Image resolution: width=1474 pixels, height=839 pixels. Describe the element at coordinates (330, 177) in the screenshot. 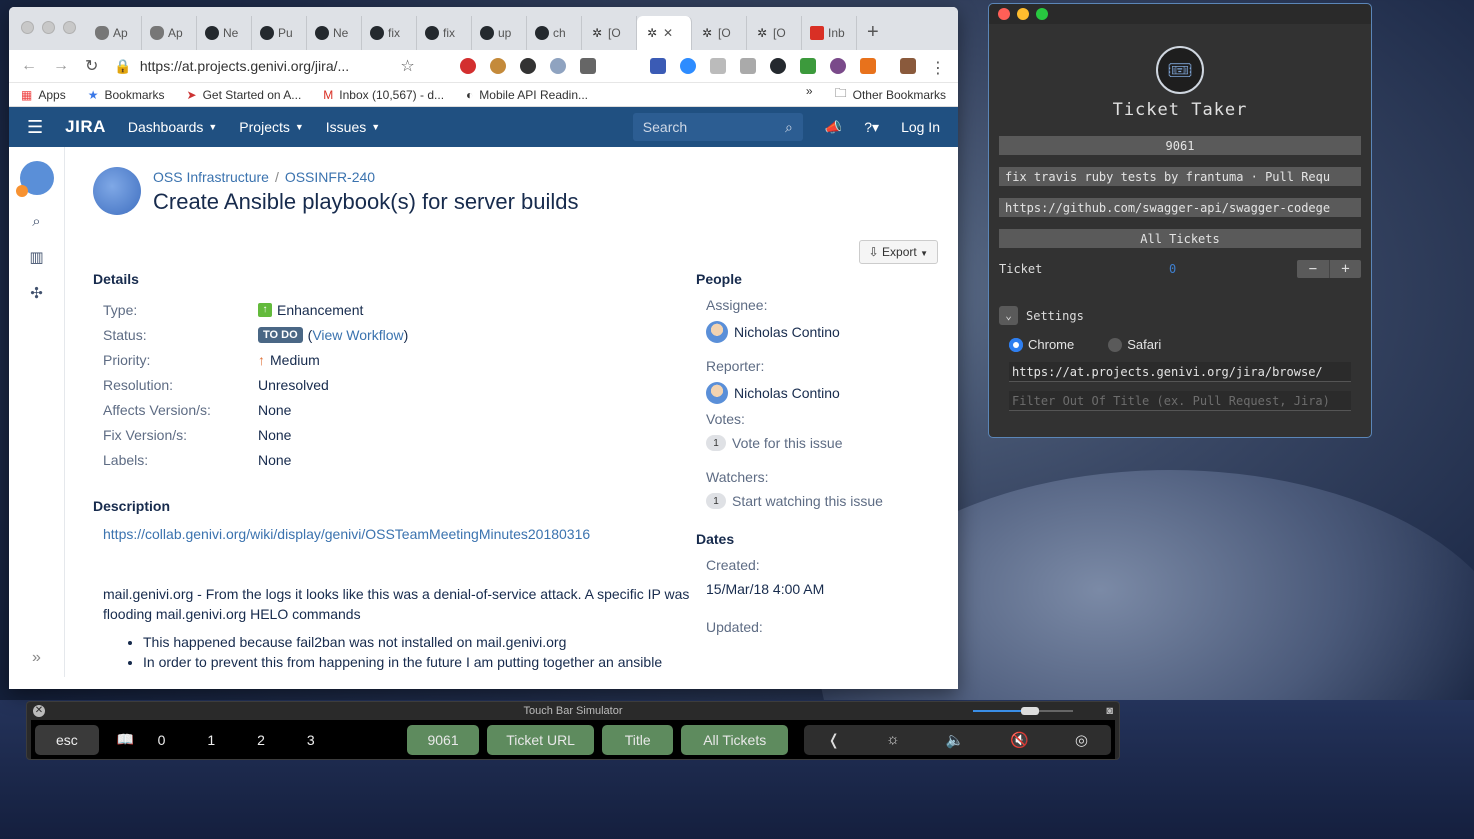

I see `breadcrumb-issue-key: OSSINFR-240` at that location.